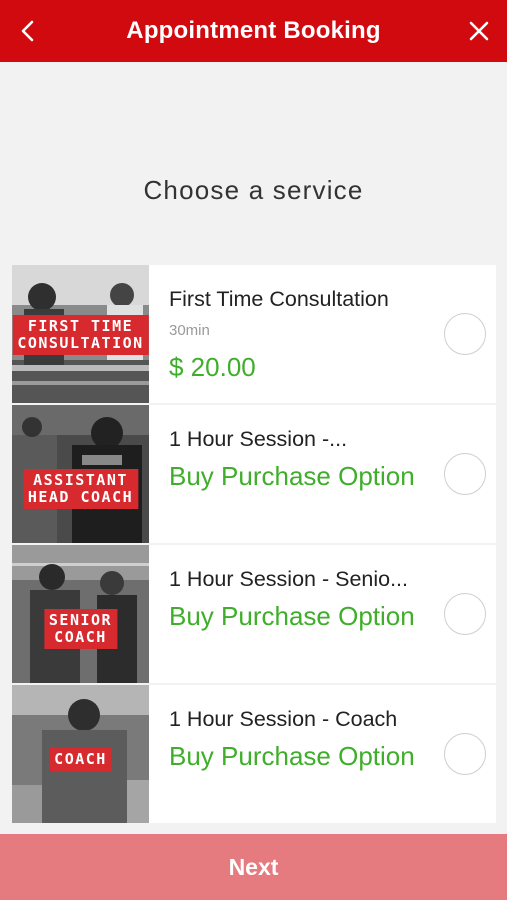 The height and width of the screenshot is (900, 507). I want to click on service-name: 1 Hour Session - Coach, so click(283, 719).